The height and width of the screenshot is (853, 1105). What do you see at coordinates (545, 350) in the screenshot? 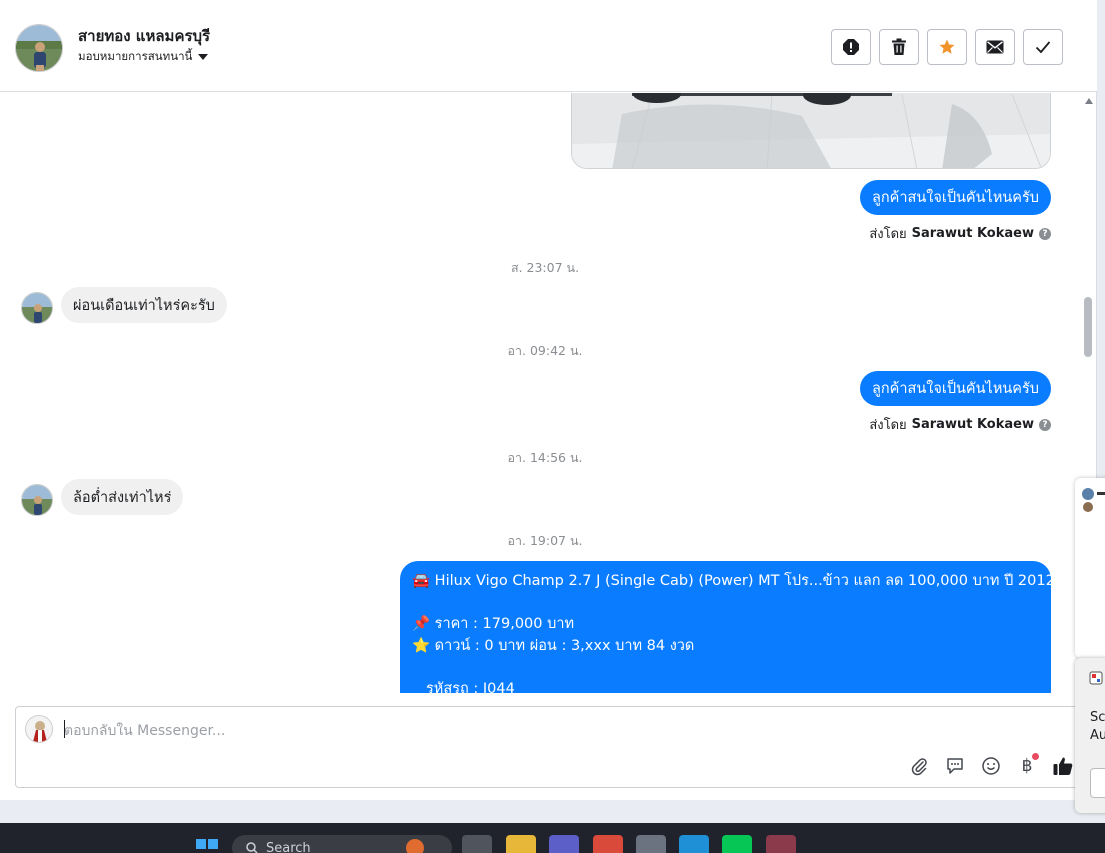
I see `timestamp: อา. 09:42 น.` at bounding box center [545, 350].